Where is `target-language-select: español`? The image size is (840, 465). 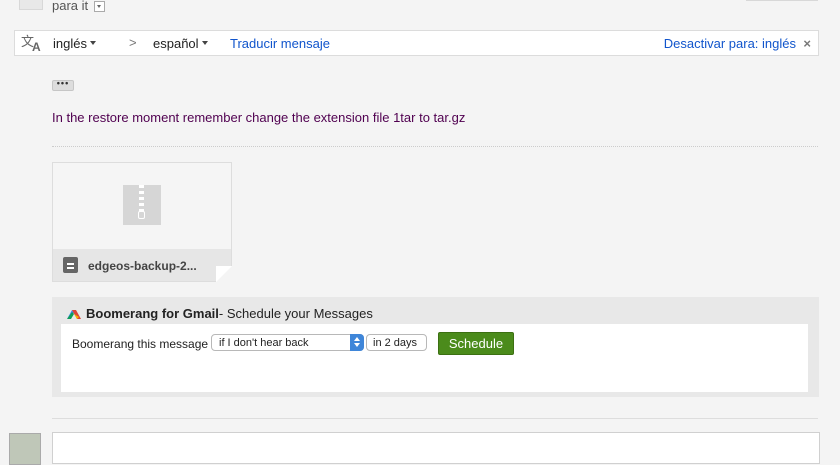 target-language-select: español is located at coordinates (180, 43).